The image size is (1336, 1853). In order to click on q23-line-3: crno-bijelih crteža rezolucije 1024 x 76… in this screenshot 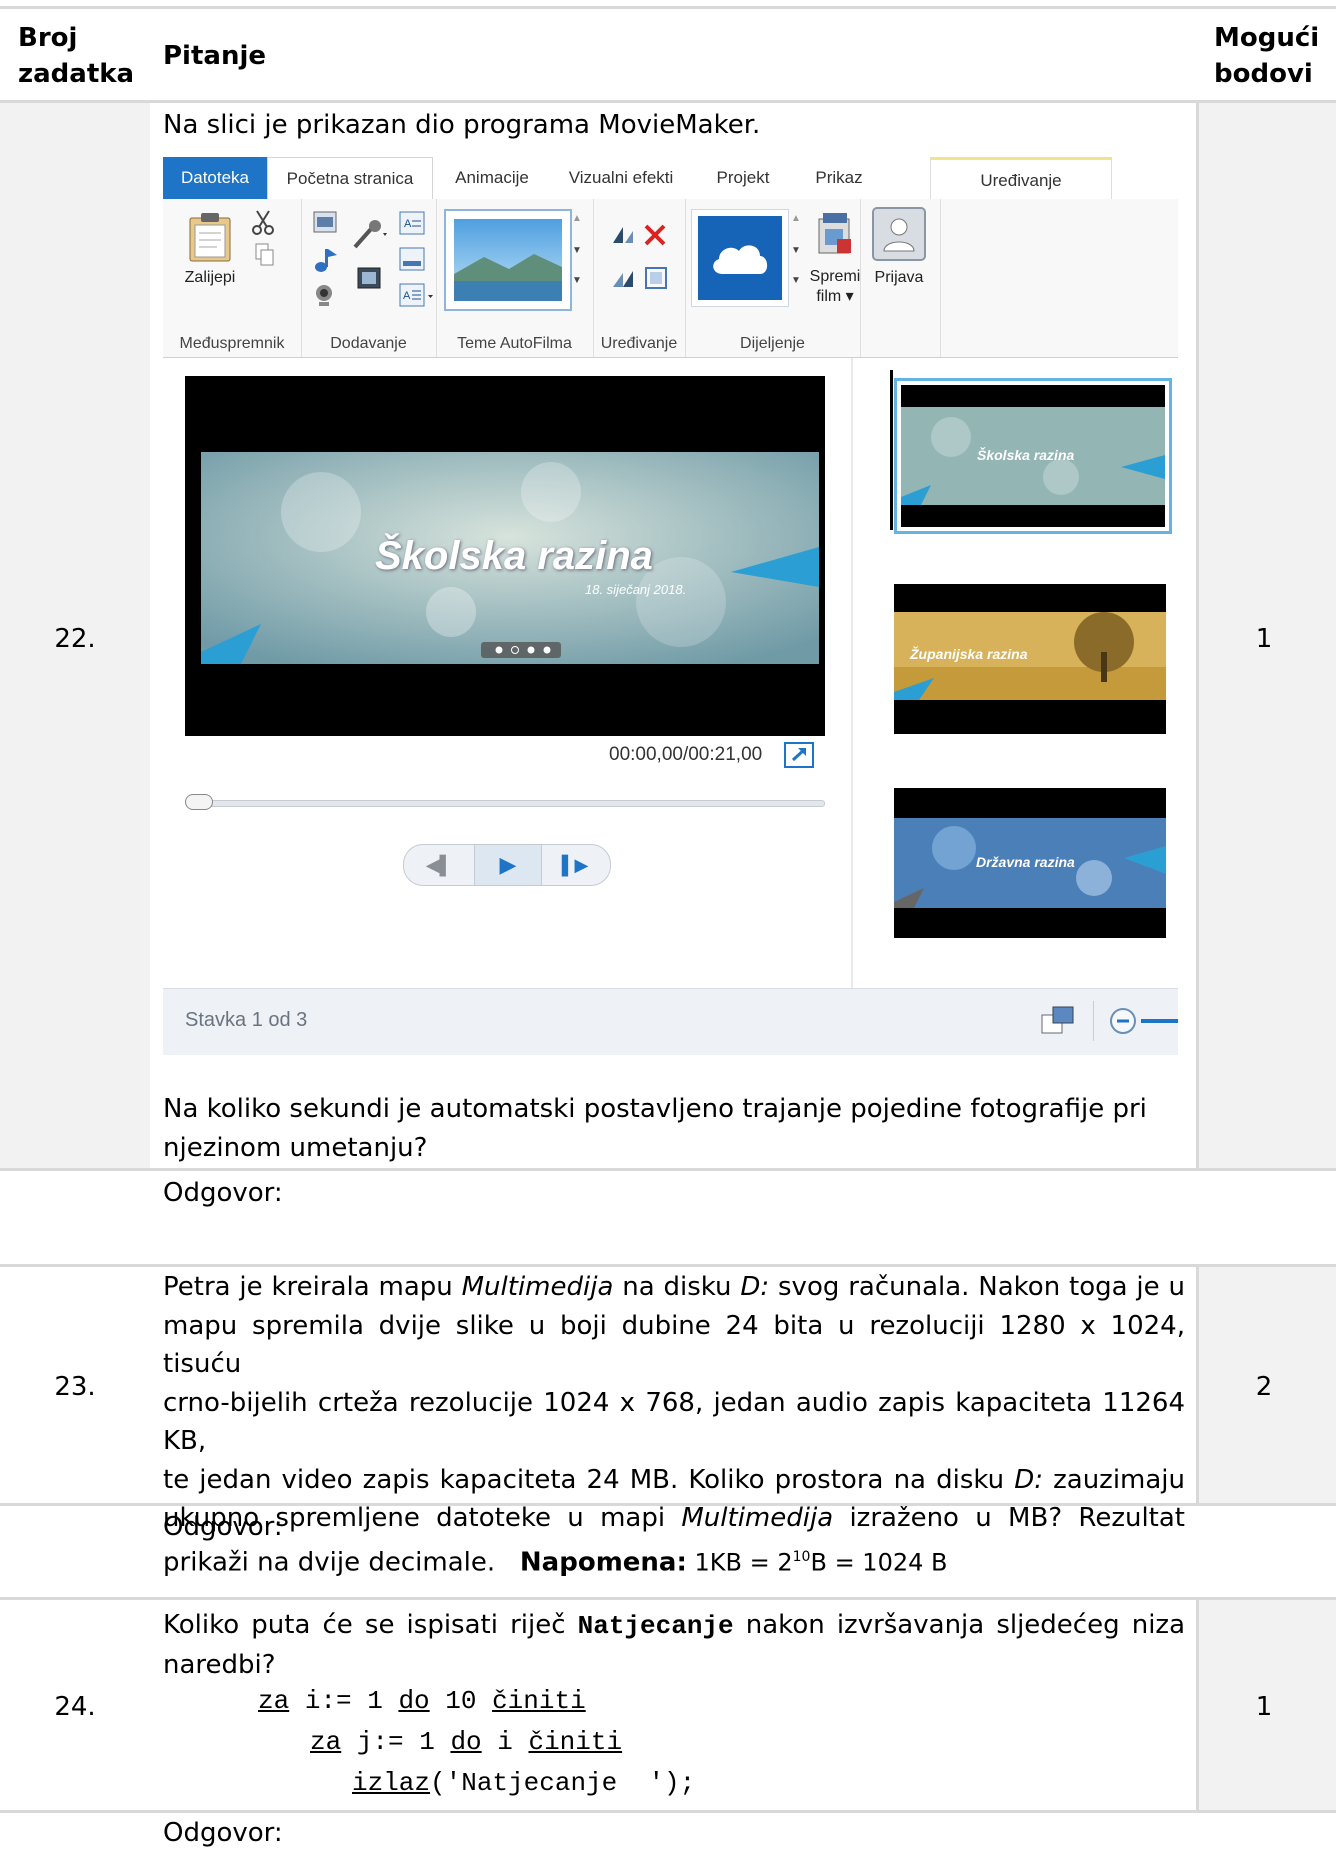, I will do `click(674, 1422)`.